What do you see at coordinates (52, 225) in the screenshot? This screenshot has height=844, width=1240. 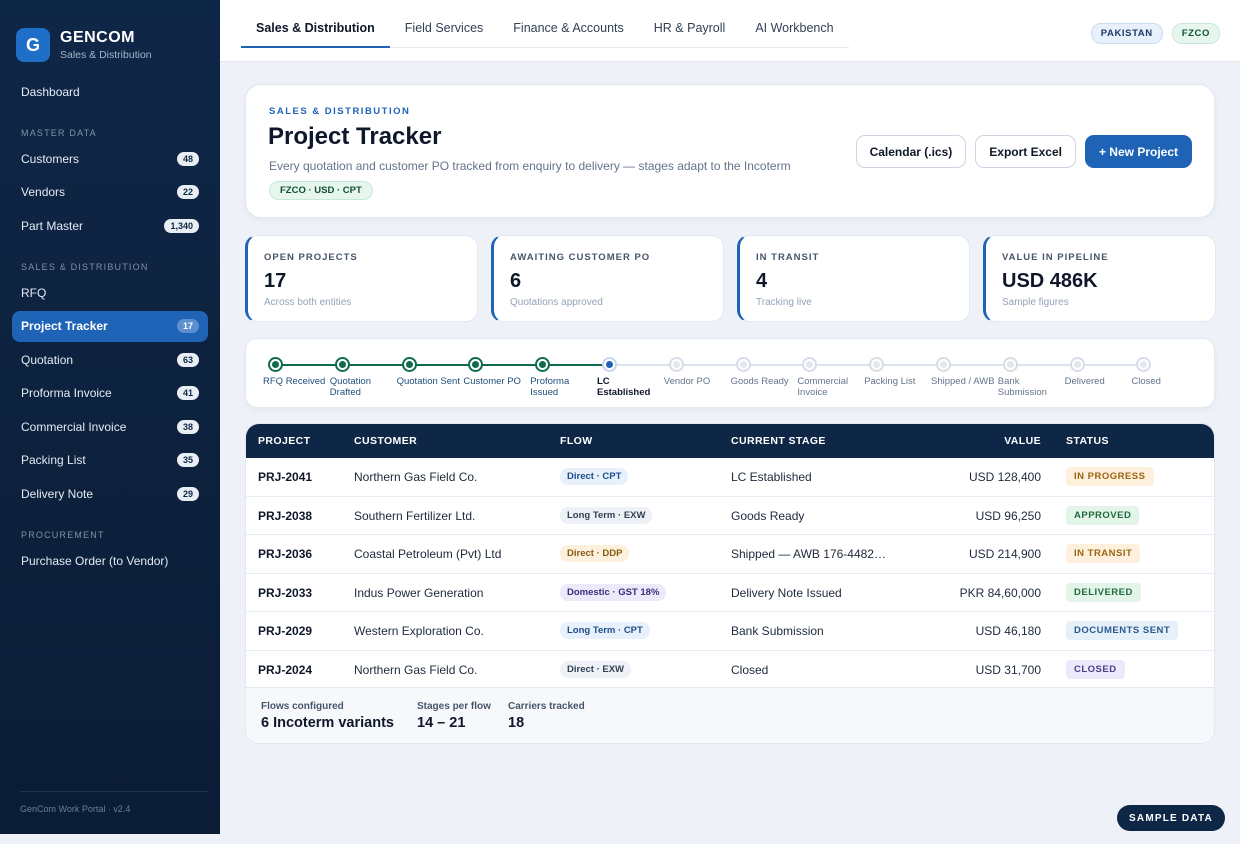 I see `sidebar-item-label: Part Master` at bounding box center [52, 225].